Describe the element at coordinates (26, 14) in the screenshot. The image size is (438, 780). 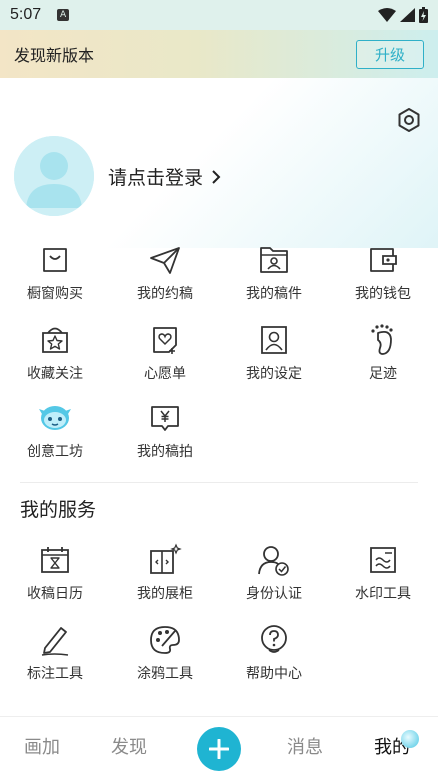
I see `status-time: 5:07` at that location.